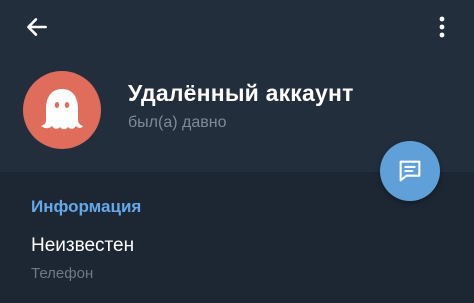 The height and width of the screenshot is (303, 474). I want to click on phone-label: Телефон, so click(62, 273).